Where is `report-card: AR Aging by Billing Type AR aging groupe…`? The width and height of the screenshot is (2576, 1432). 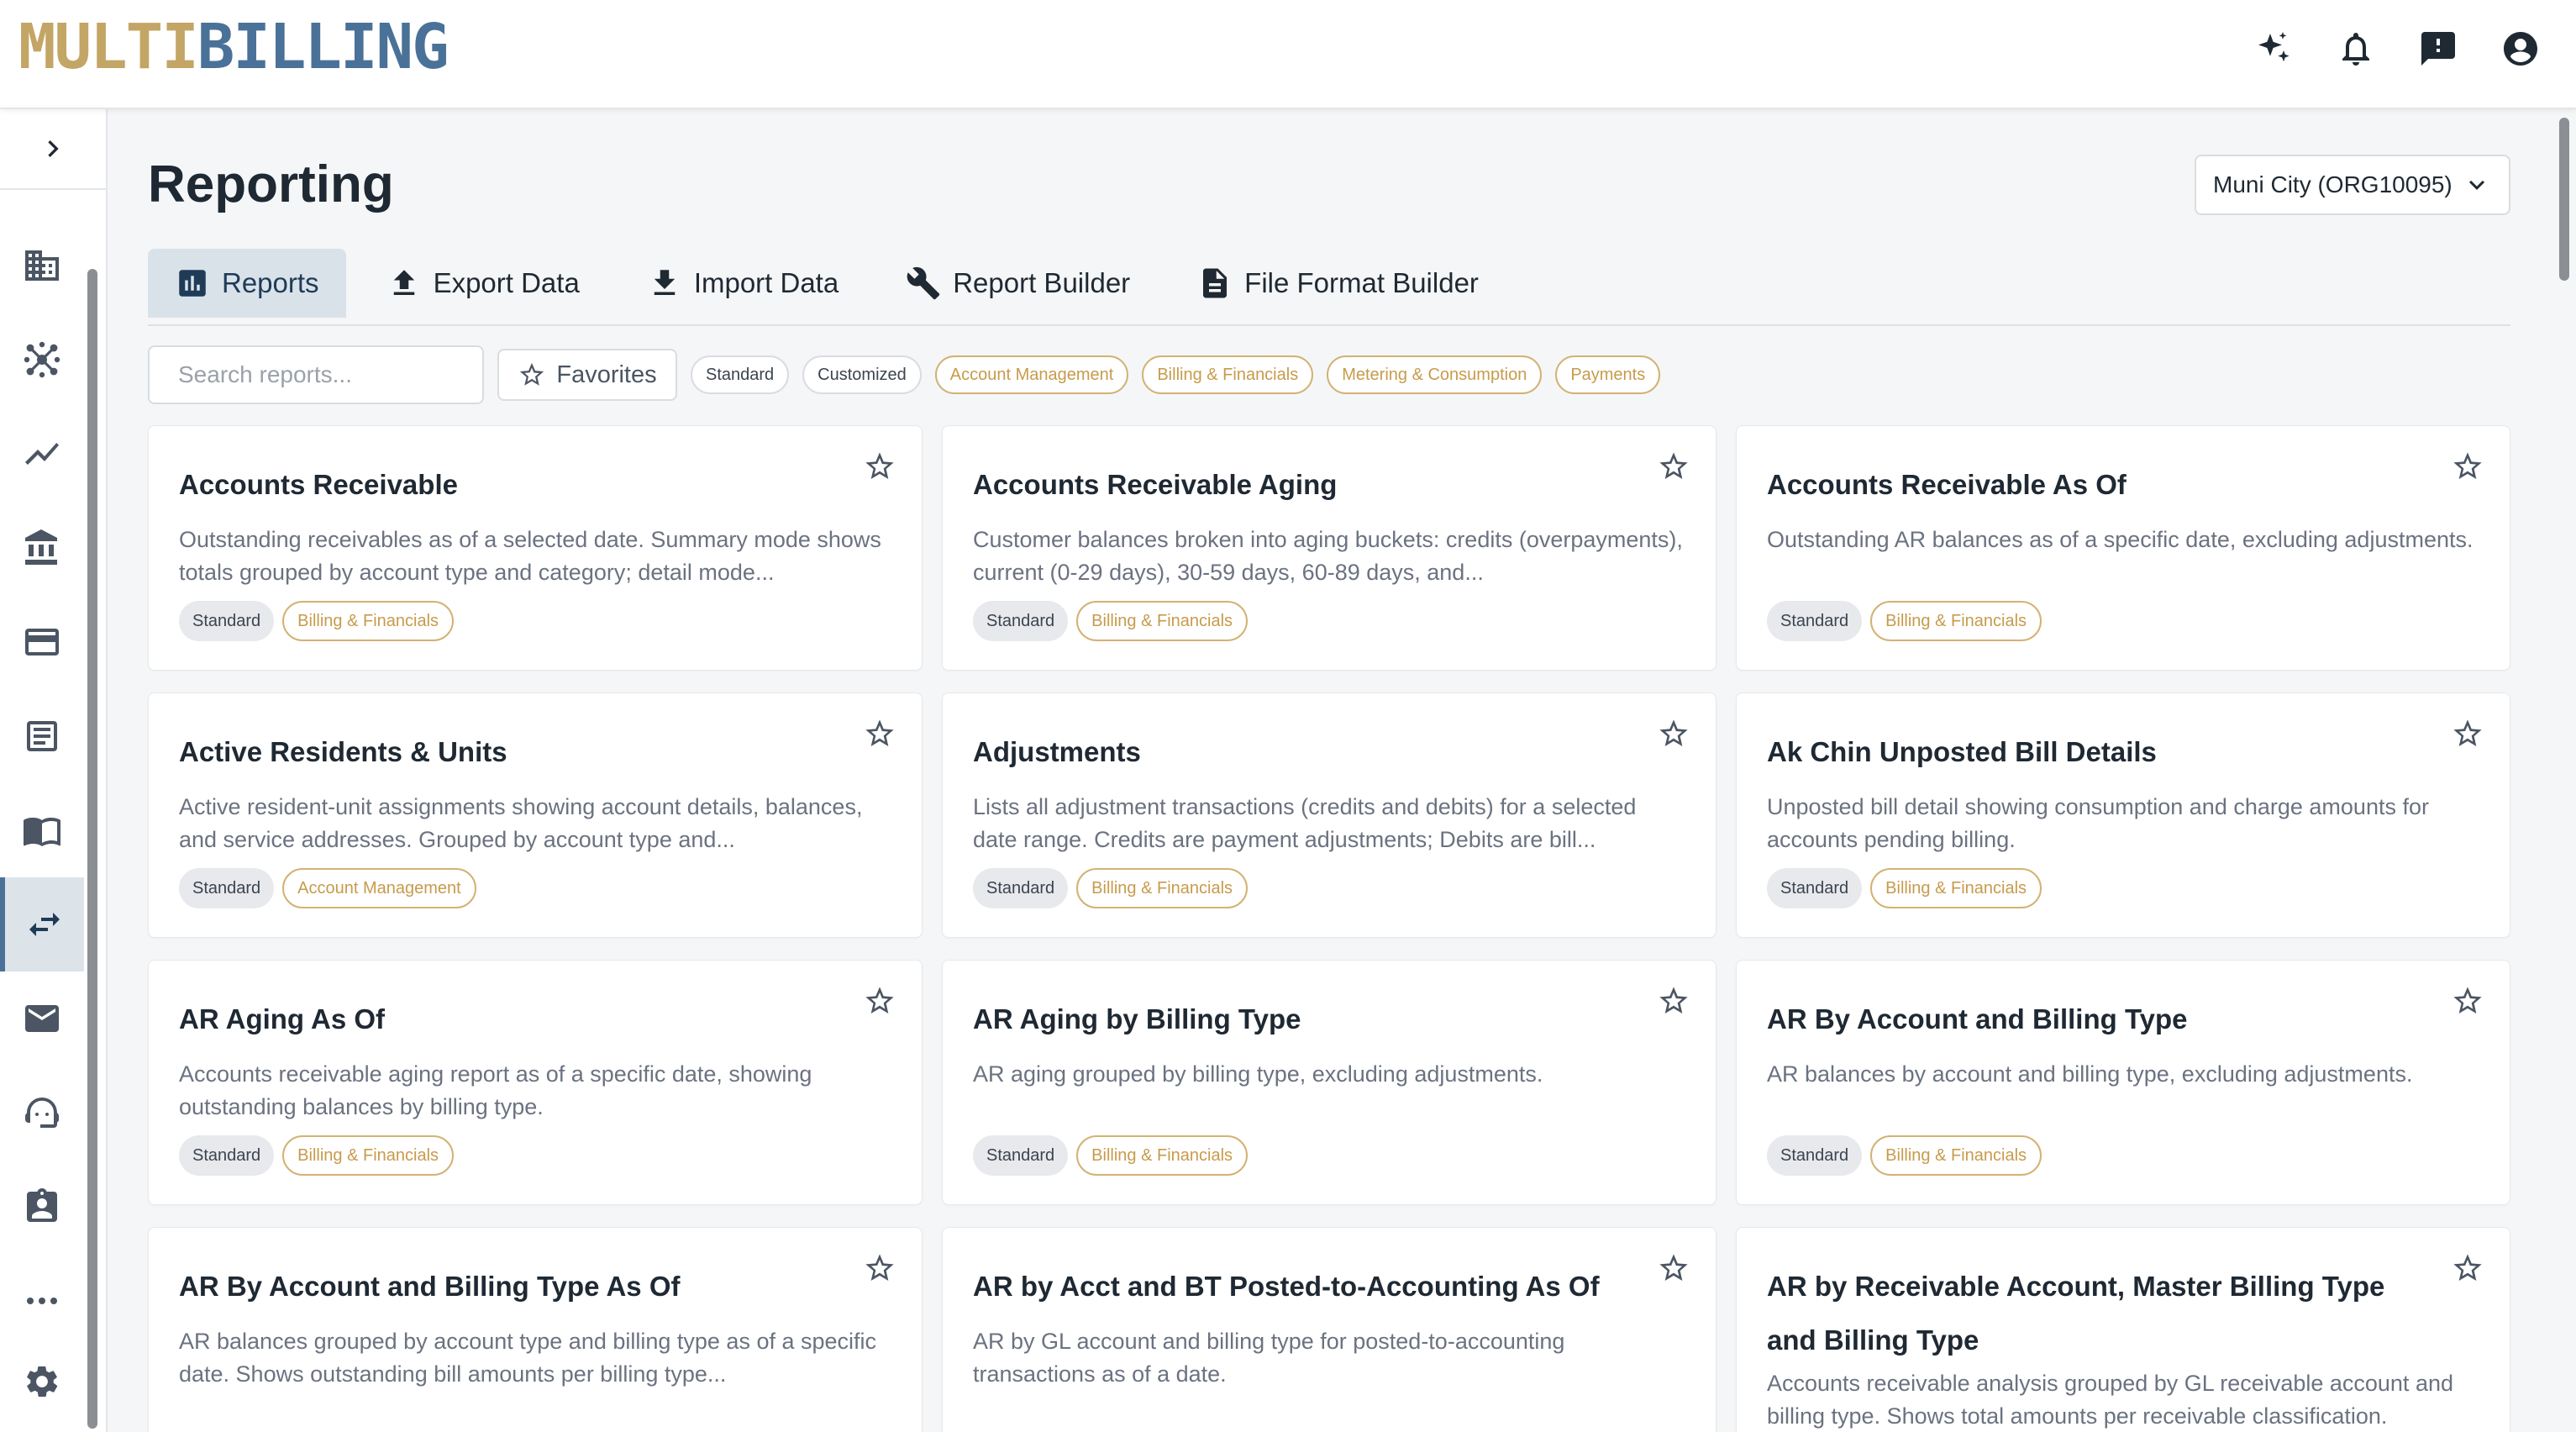 report-card: AR Aging by Billing Type AR aging groupe… is located at coordinates (1329, 1082).